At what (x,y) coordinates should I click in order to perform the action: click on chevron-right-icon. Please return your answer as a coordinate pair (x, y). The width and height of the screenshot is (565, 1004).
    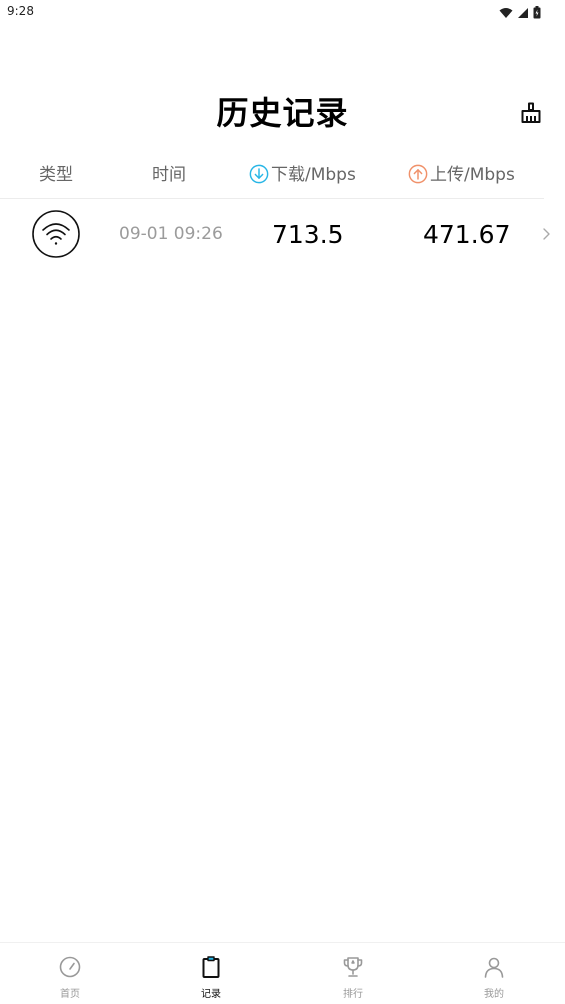
    Looking at the image, I should click on (546, 234).